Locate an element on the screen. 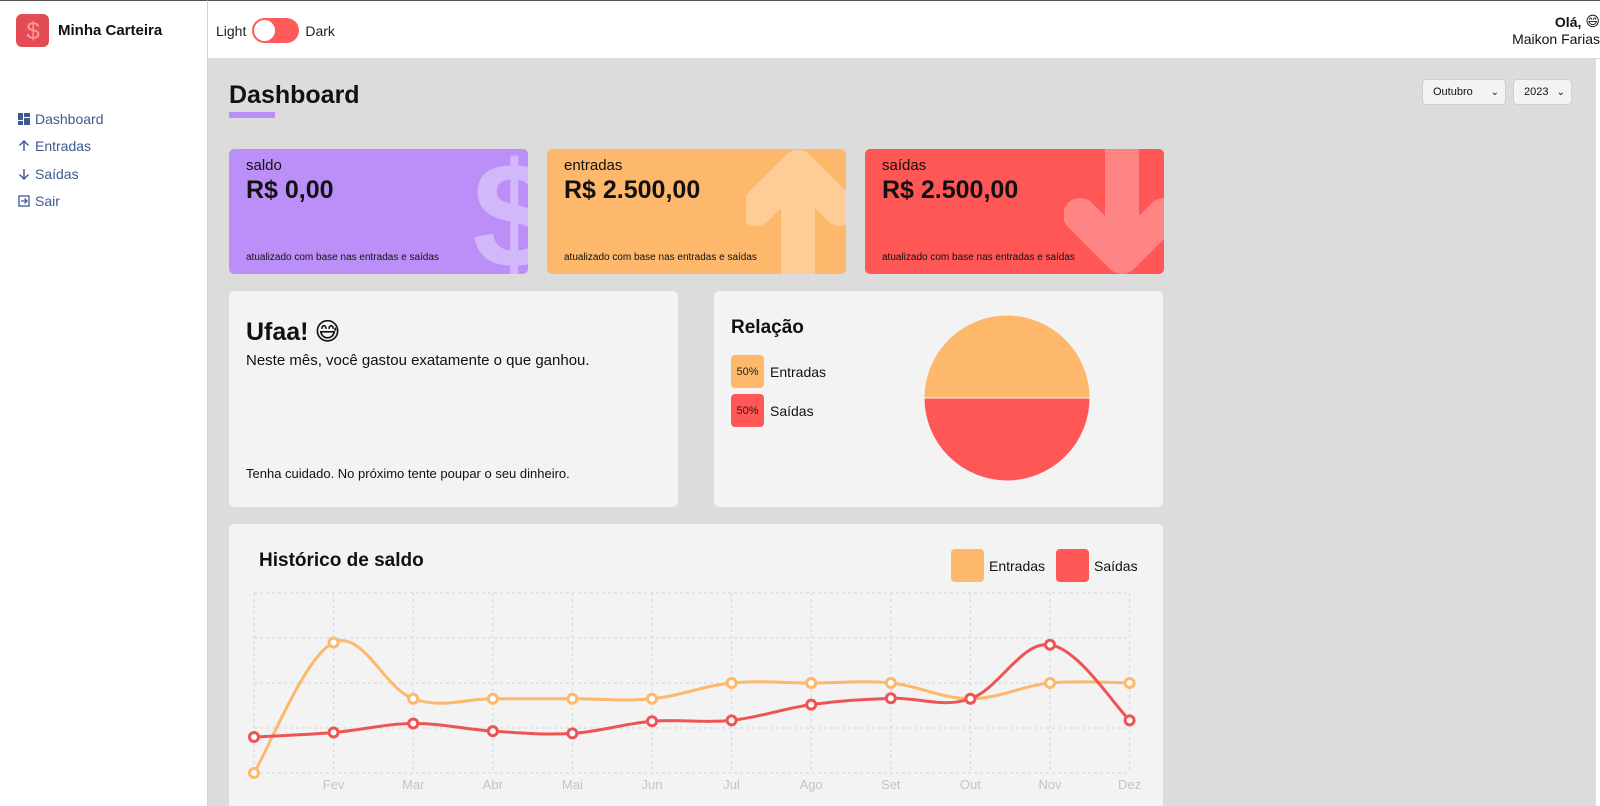 This screenshot has height=806, width=1600. x-tick-label: Fev is located at coordinates (334, 784).